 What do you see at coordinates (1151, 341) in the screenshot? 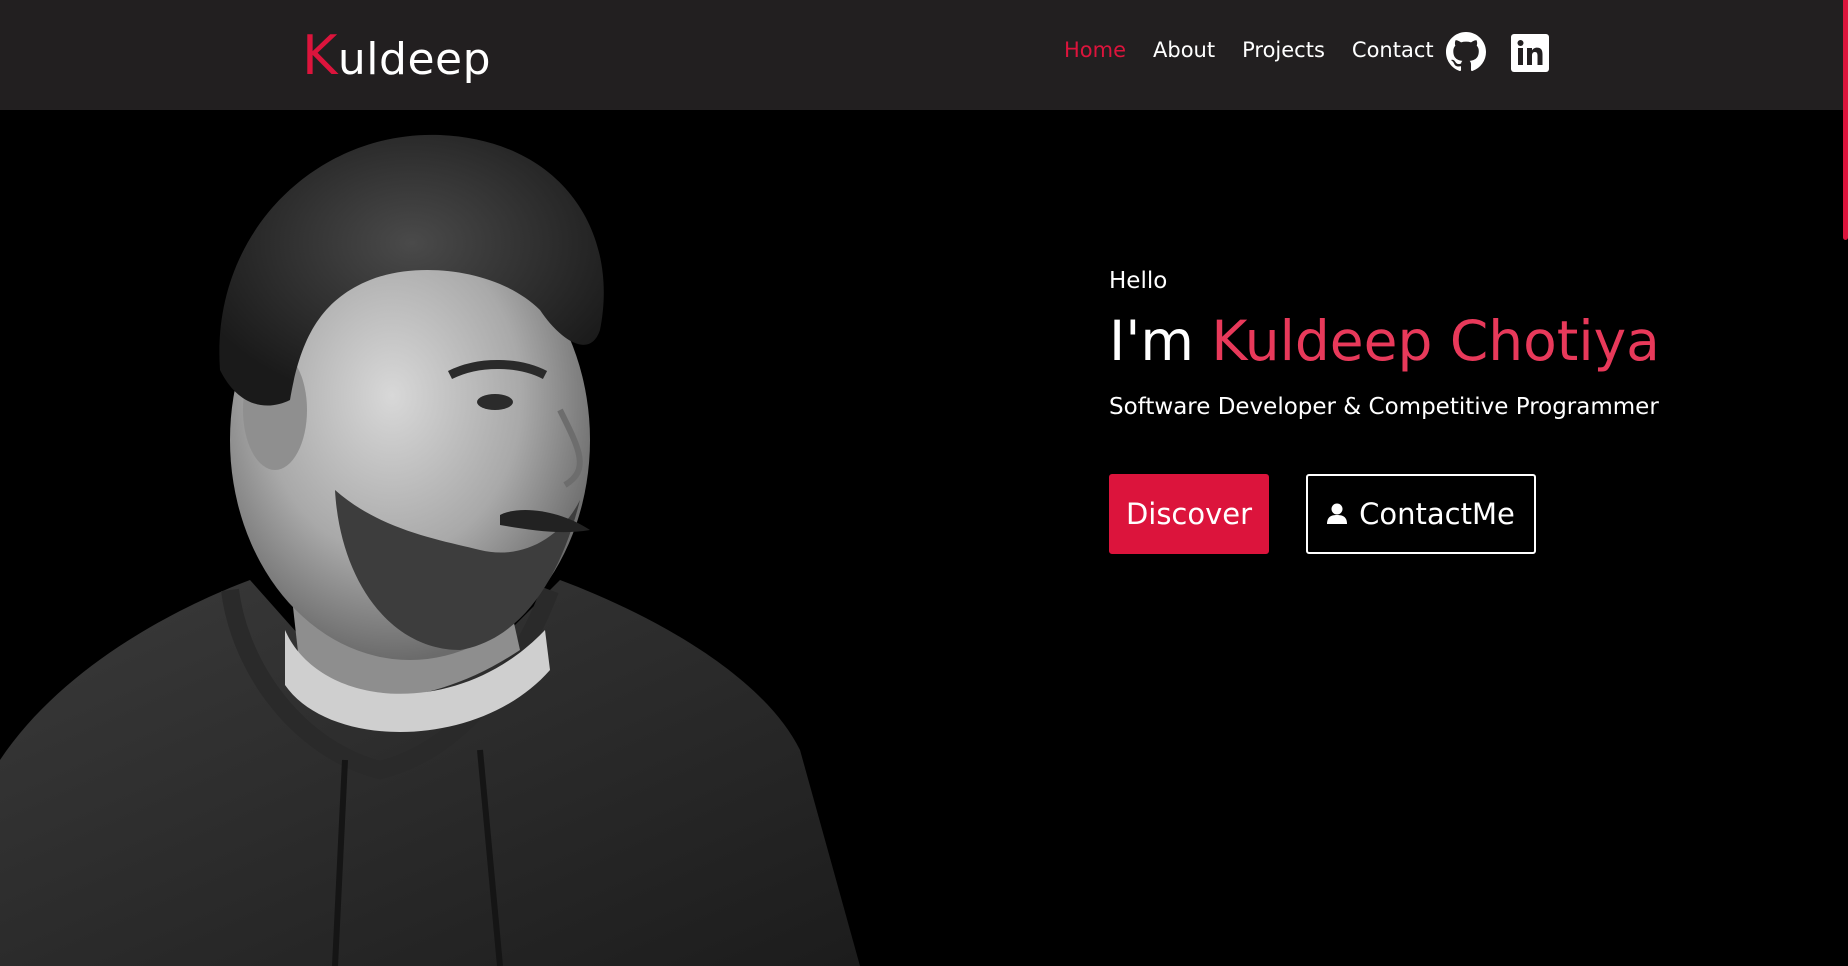
I see `headline-intro: I'm` at bounding box center [1151, 341].